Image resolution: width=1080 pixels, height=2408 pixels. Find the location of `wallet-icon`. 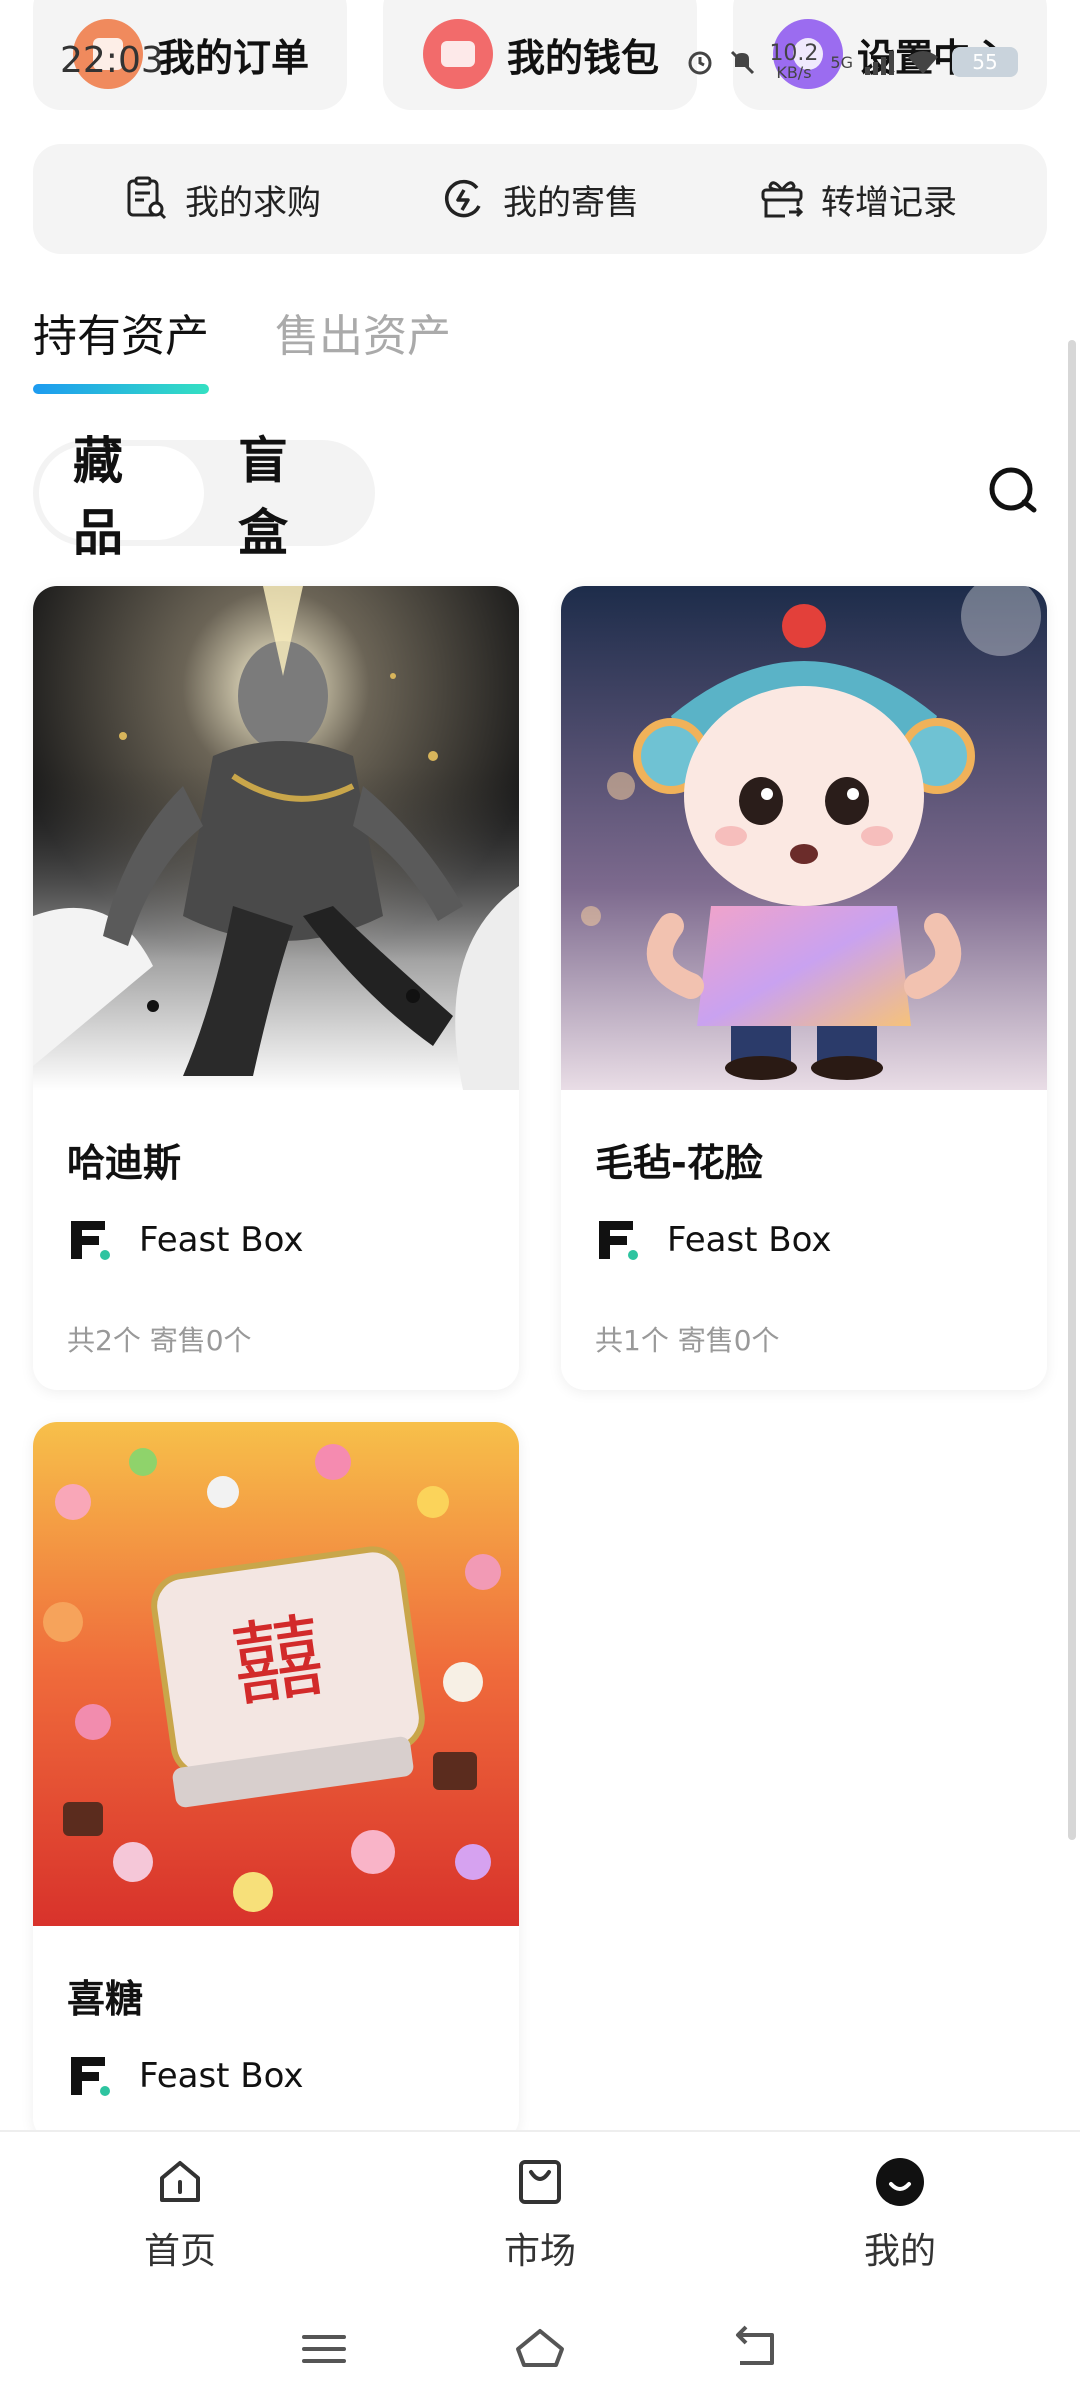

wallet-icon is located at coordinates (458, 54).